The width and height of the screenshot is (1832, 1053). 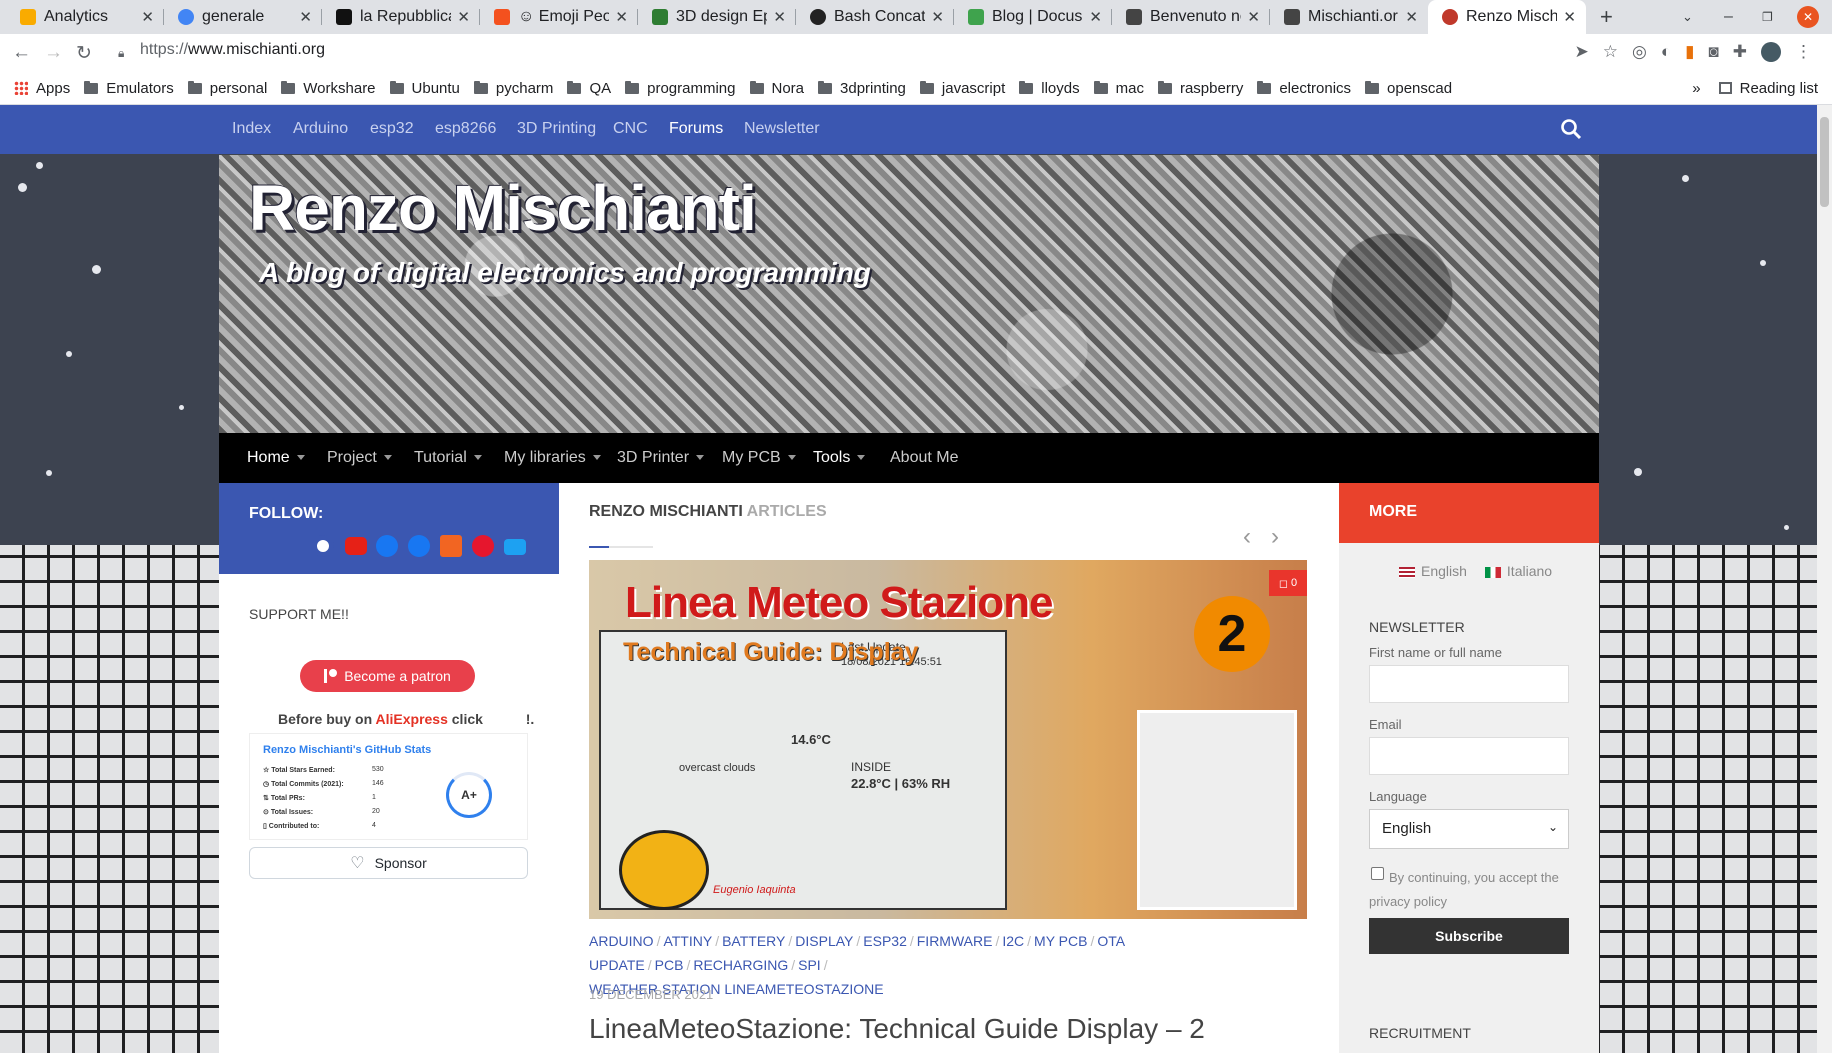 What do you see at coordinates (1571, 129) in the screenshot?
I see `search-icon` at bounding box center [1571, 129].